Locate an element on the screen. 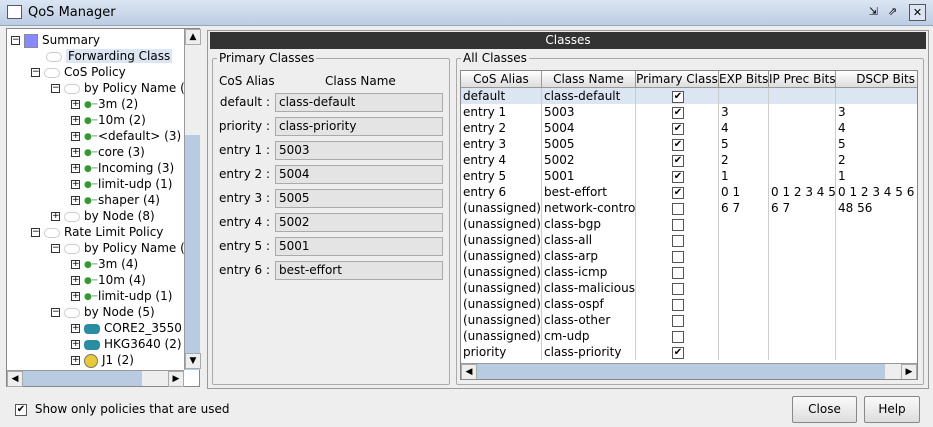  column-header: Primary Class is located at coordinates (677, 79).